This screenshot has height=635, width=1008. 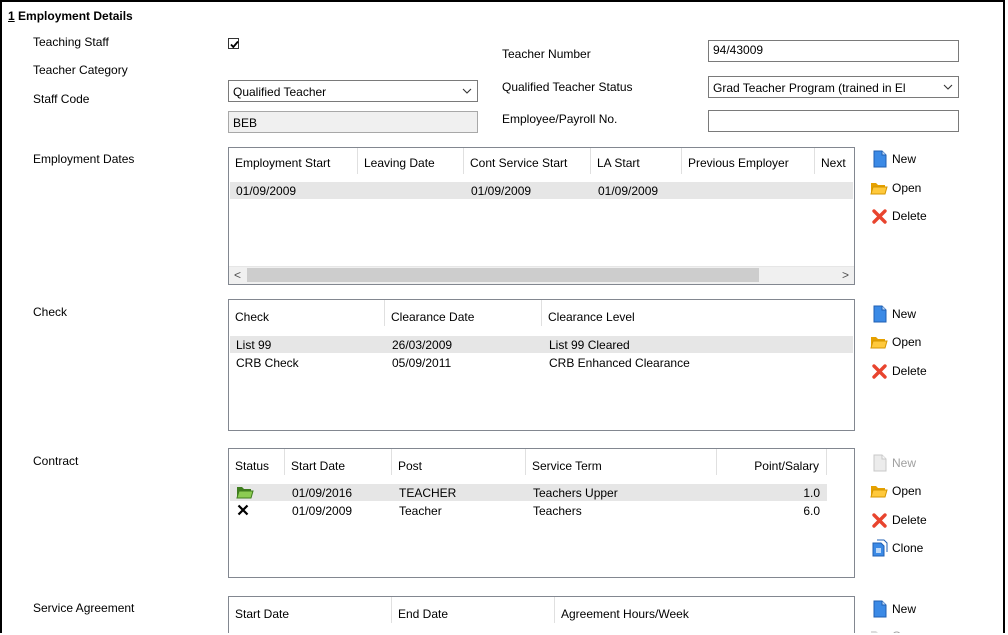 What do you see at coordinates (459, 462) in the screenshot?
I see `column-header: Post` at bounding box center [459, 462].